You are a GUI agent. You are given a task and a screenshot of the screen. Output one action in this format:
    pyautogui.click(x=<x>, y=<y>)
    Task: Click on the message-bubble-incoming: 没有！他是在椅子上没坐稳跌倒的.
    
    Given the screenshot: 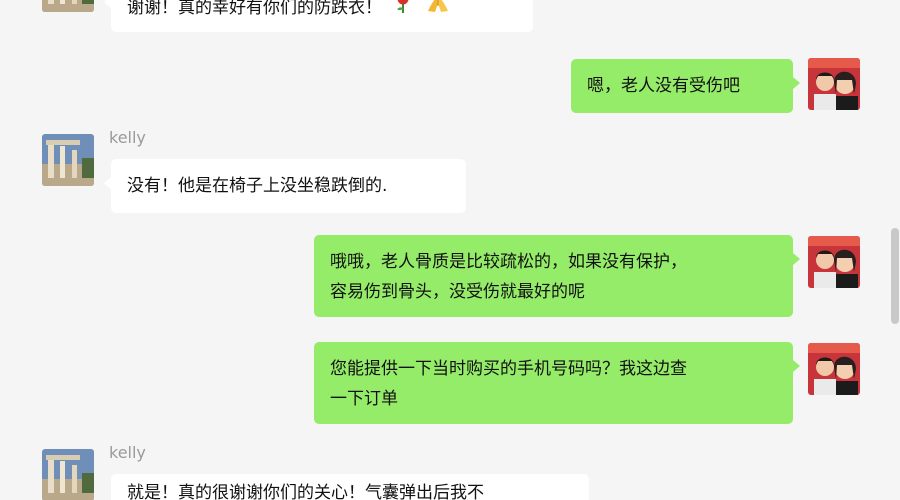 What is the action you would take?
    pyautogui.click(x=285, y=186)
    